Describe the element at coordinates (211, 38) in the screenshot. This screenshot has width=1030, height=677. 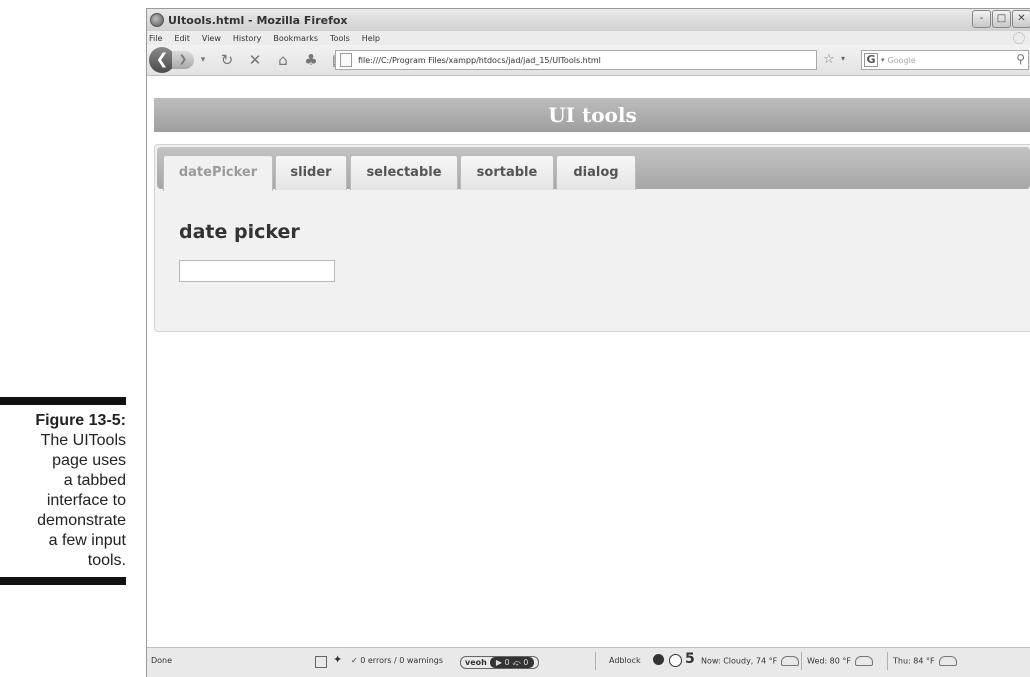
I see `menu-view: View` at that location.